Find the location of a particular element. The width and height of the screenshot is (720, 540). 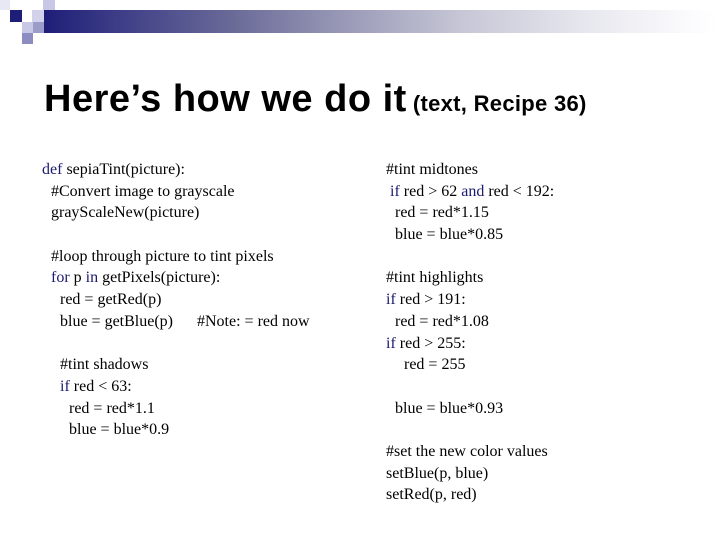

header-decoration is located at coordinates (360, 25).